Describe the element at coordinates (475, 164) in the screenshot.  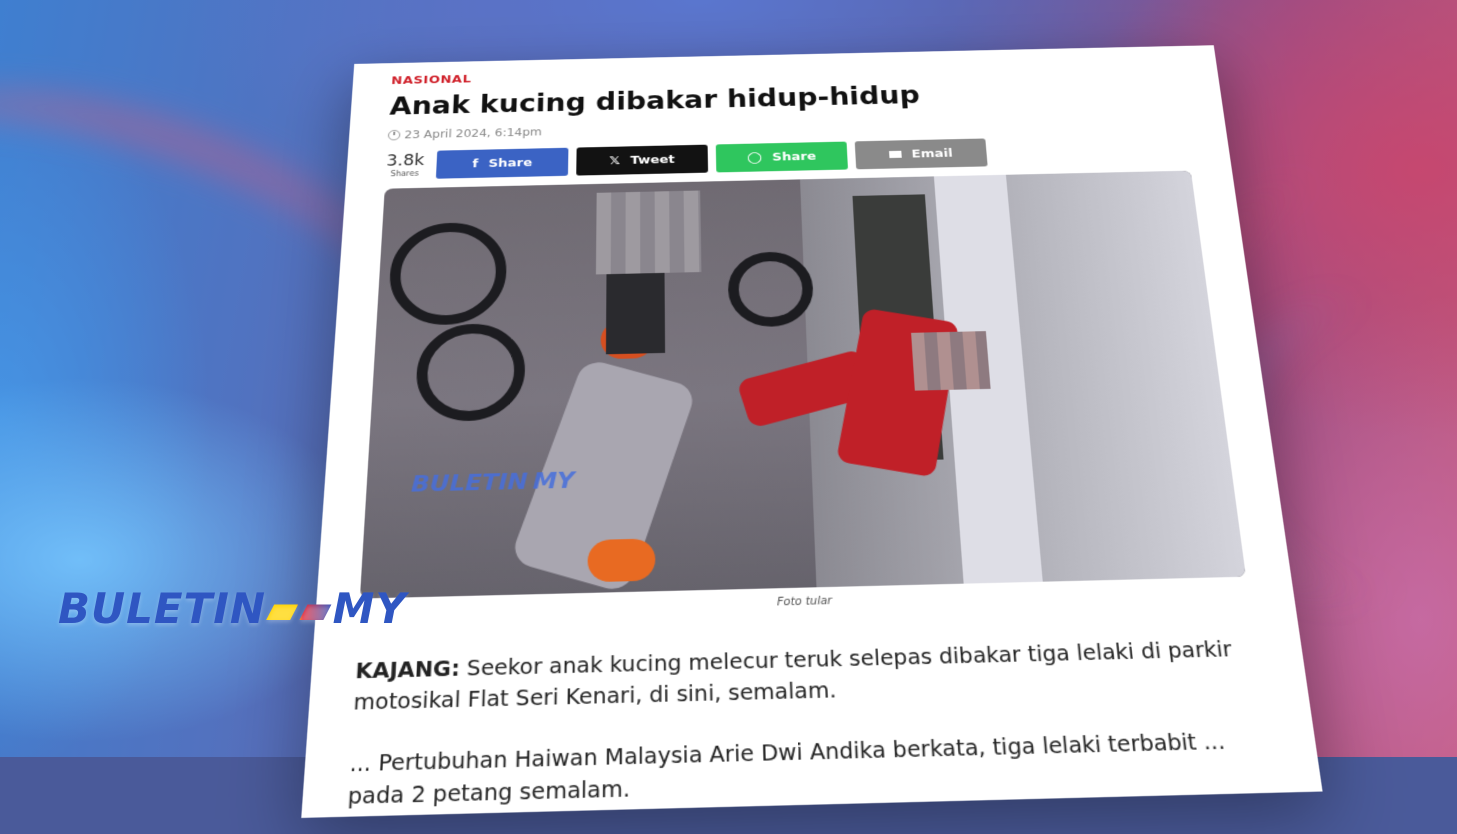
I see `facebook-icon: f` at that location.